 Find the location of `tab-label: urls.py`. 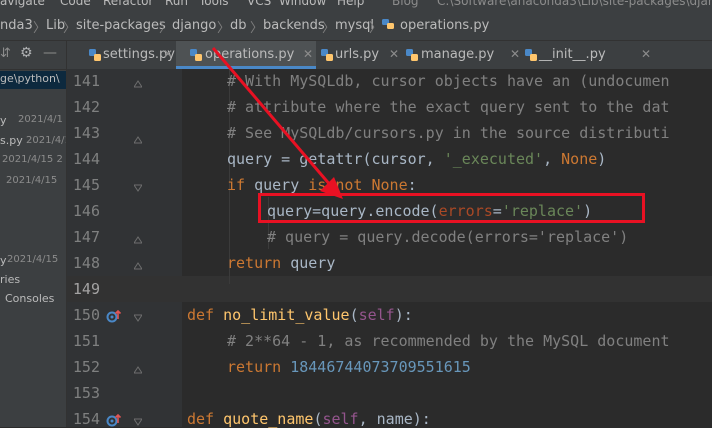

tab-label: urls.py is located at coordinates (357, 54).